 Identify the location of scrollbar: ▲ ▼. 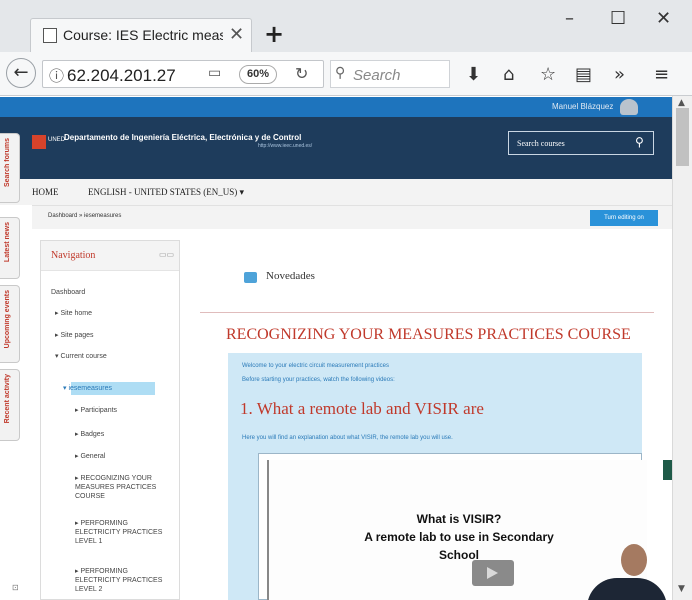
(682, 348).